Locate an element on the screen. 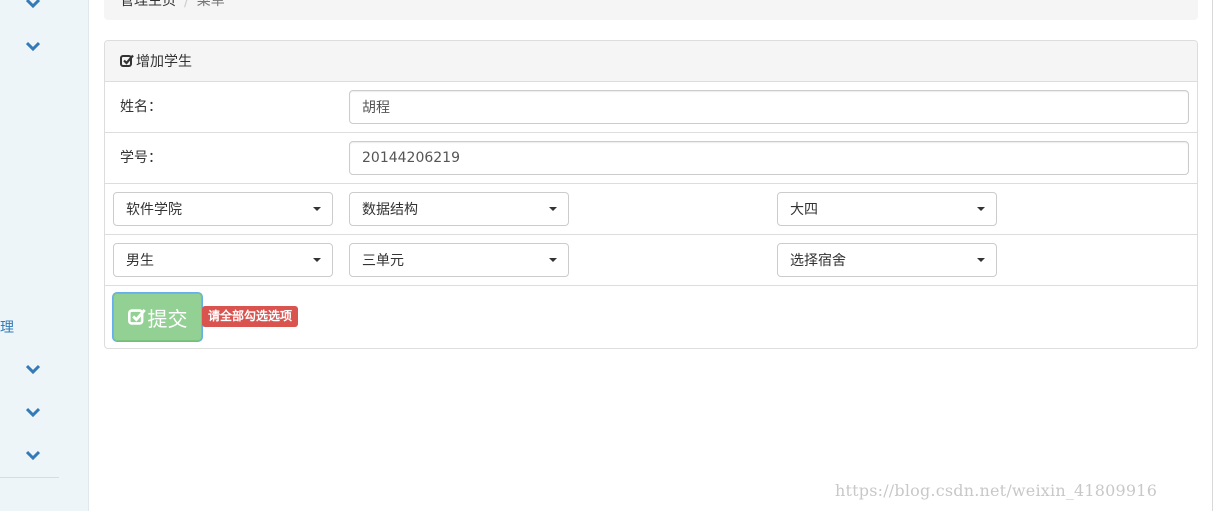  course-select: 数据结构 is located at coordinates (459, 209).